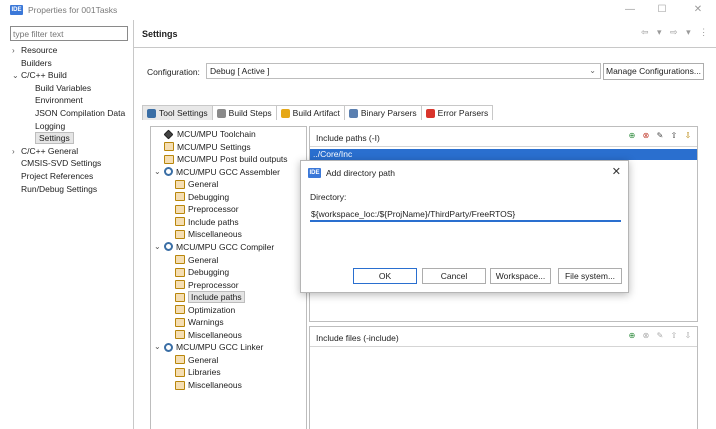  I want to click on tab-label: Tool Settings, so click(183, 113).